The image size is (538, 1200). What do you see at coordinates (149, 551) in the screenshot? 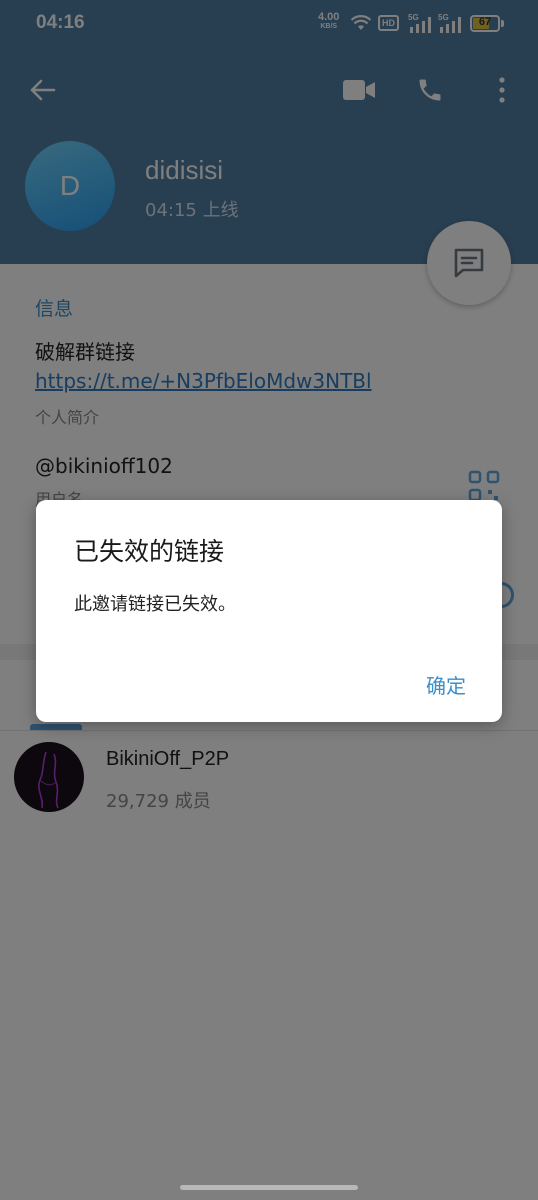
I see `dialog-title: 已失效的链接` at bounding box center [149, 551].